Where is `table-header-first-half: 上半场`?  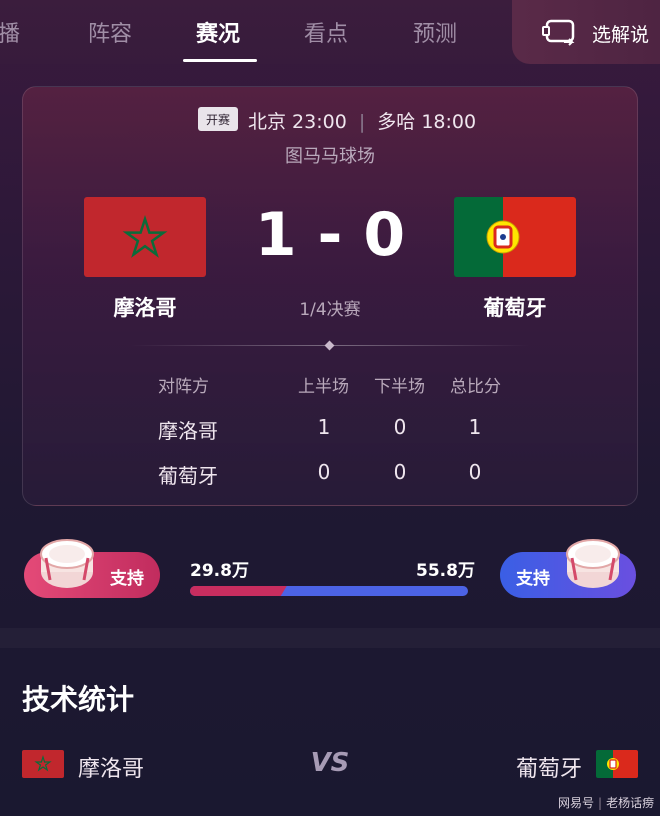
table-header-first-half: 上半场 is located at coordinates (323, 387).